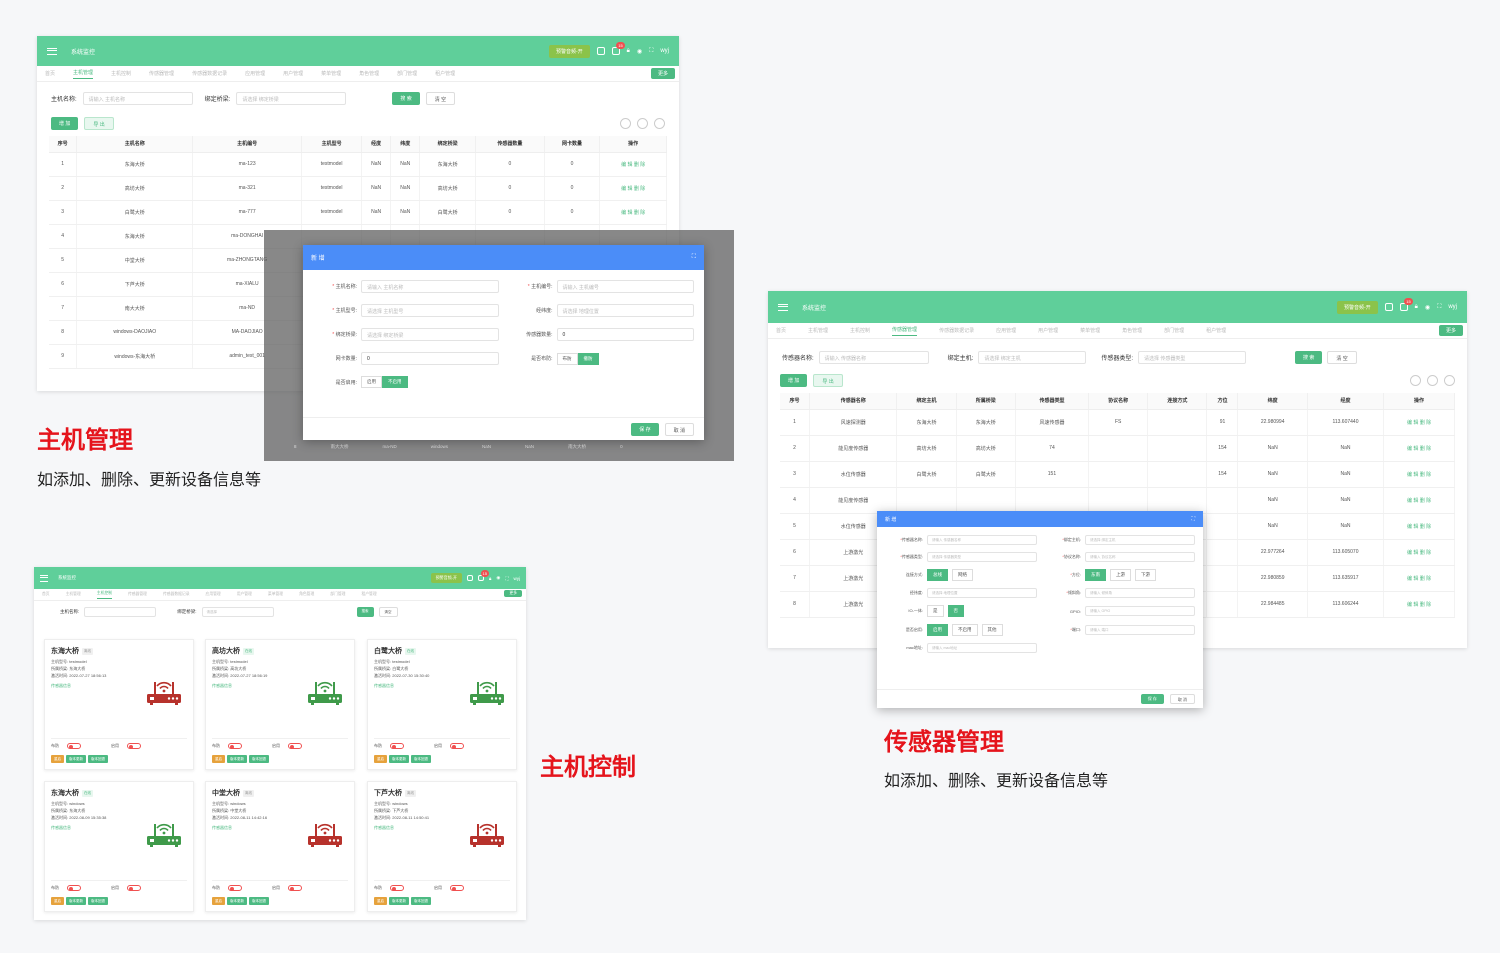 The image size is (1500, 953). Describe the element at coordinates (406, 98) in the screenshot. I see `search-button: 搜 索` at that location.